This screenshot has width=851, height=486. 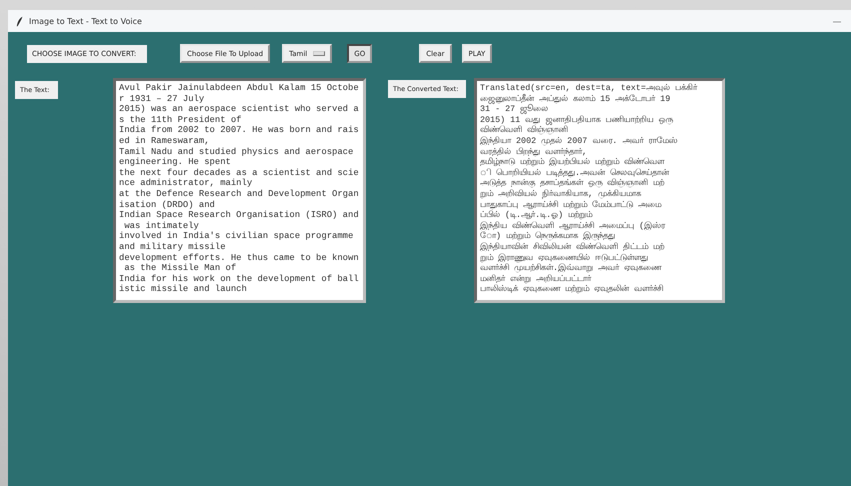 What do you see at coordinates (85, 21) in the screenshot?
I see `window-title: Image to Text - Text to Voice` at bounding box center [85, 21].